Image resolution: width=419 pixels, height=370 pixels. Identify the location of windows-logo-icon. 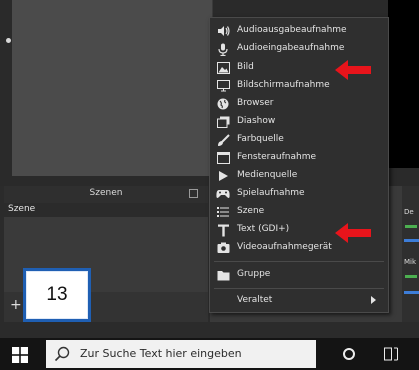
(20, 355).